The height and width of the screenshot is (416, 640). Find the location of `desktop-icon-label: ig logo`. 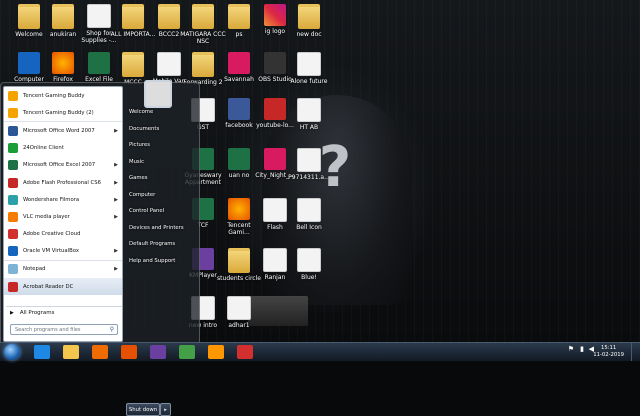

desktop-icon-label: ig logo is located at coordinates (275, 31).